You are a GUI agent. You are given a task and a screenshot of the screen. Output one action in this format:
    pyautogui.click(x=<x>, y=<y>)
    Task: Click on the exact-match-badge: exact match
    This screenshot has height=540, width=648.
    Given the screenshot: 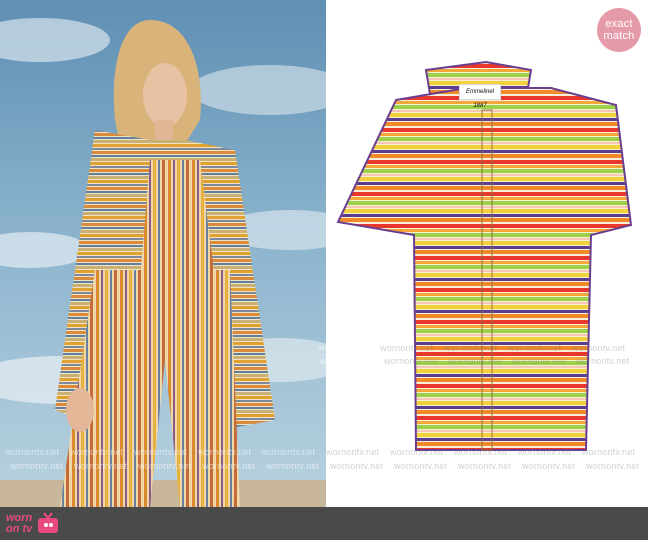 What is the action you would take?
    pyautogui.click(x=619, y=30)
    